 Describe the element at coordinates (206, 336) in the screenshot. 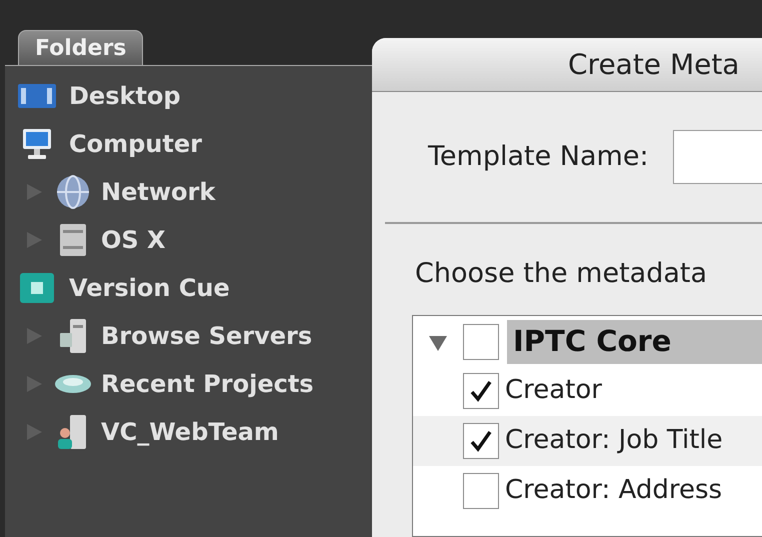

I see `tree-item: Browse Servers` at that location.